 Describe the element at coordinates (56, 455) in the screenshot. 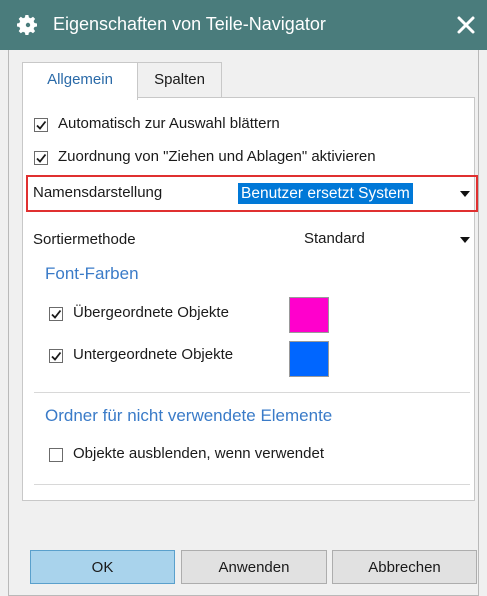

I see `hide-objects-checkbox` at that location.